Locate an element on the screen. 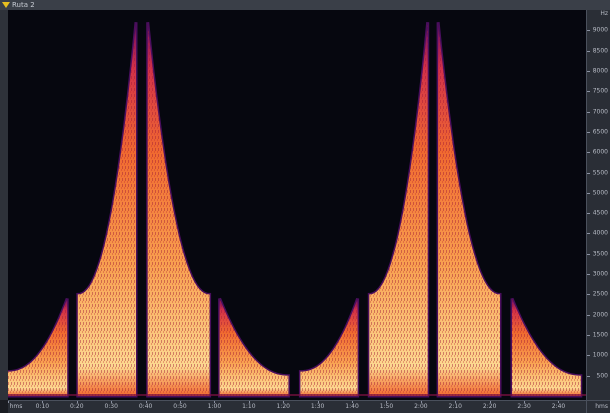 The image size is (610, 413). triangle-marker-icon is located at coordinates (6, 5).